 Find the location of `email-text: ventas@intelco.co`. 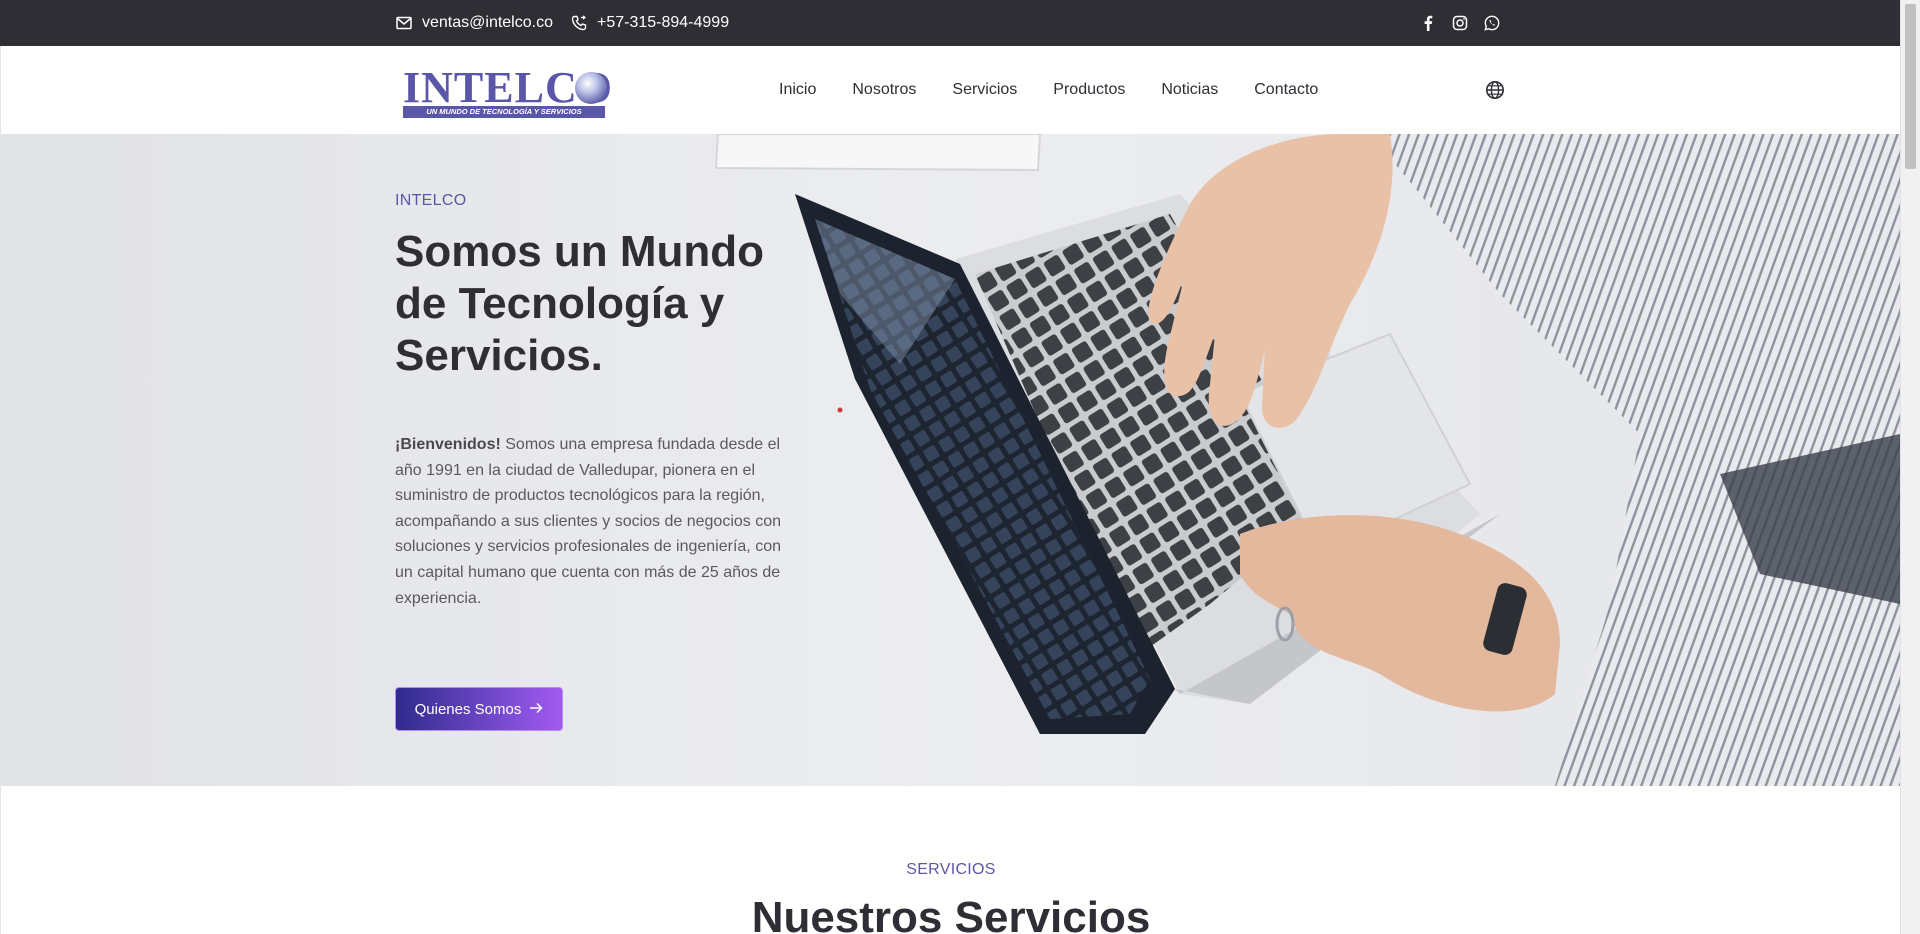

email-text: ventas@intelco.co is located at coordinates (487, 22).